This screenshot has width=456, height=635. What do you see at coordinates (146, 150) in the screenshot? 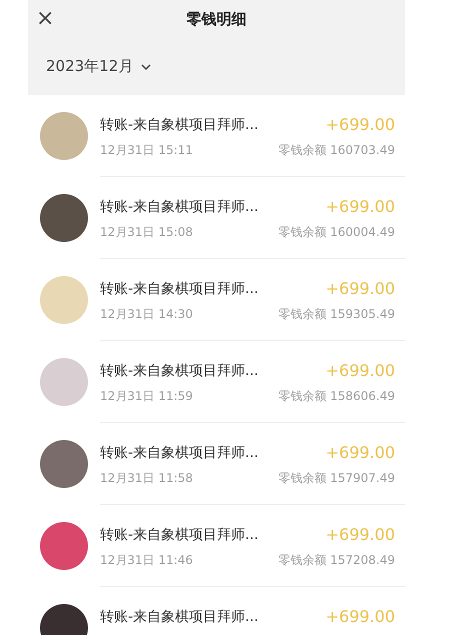
I see `transaction-time: 12月31日 15:11` at bounding box center [146, 150].